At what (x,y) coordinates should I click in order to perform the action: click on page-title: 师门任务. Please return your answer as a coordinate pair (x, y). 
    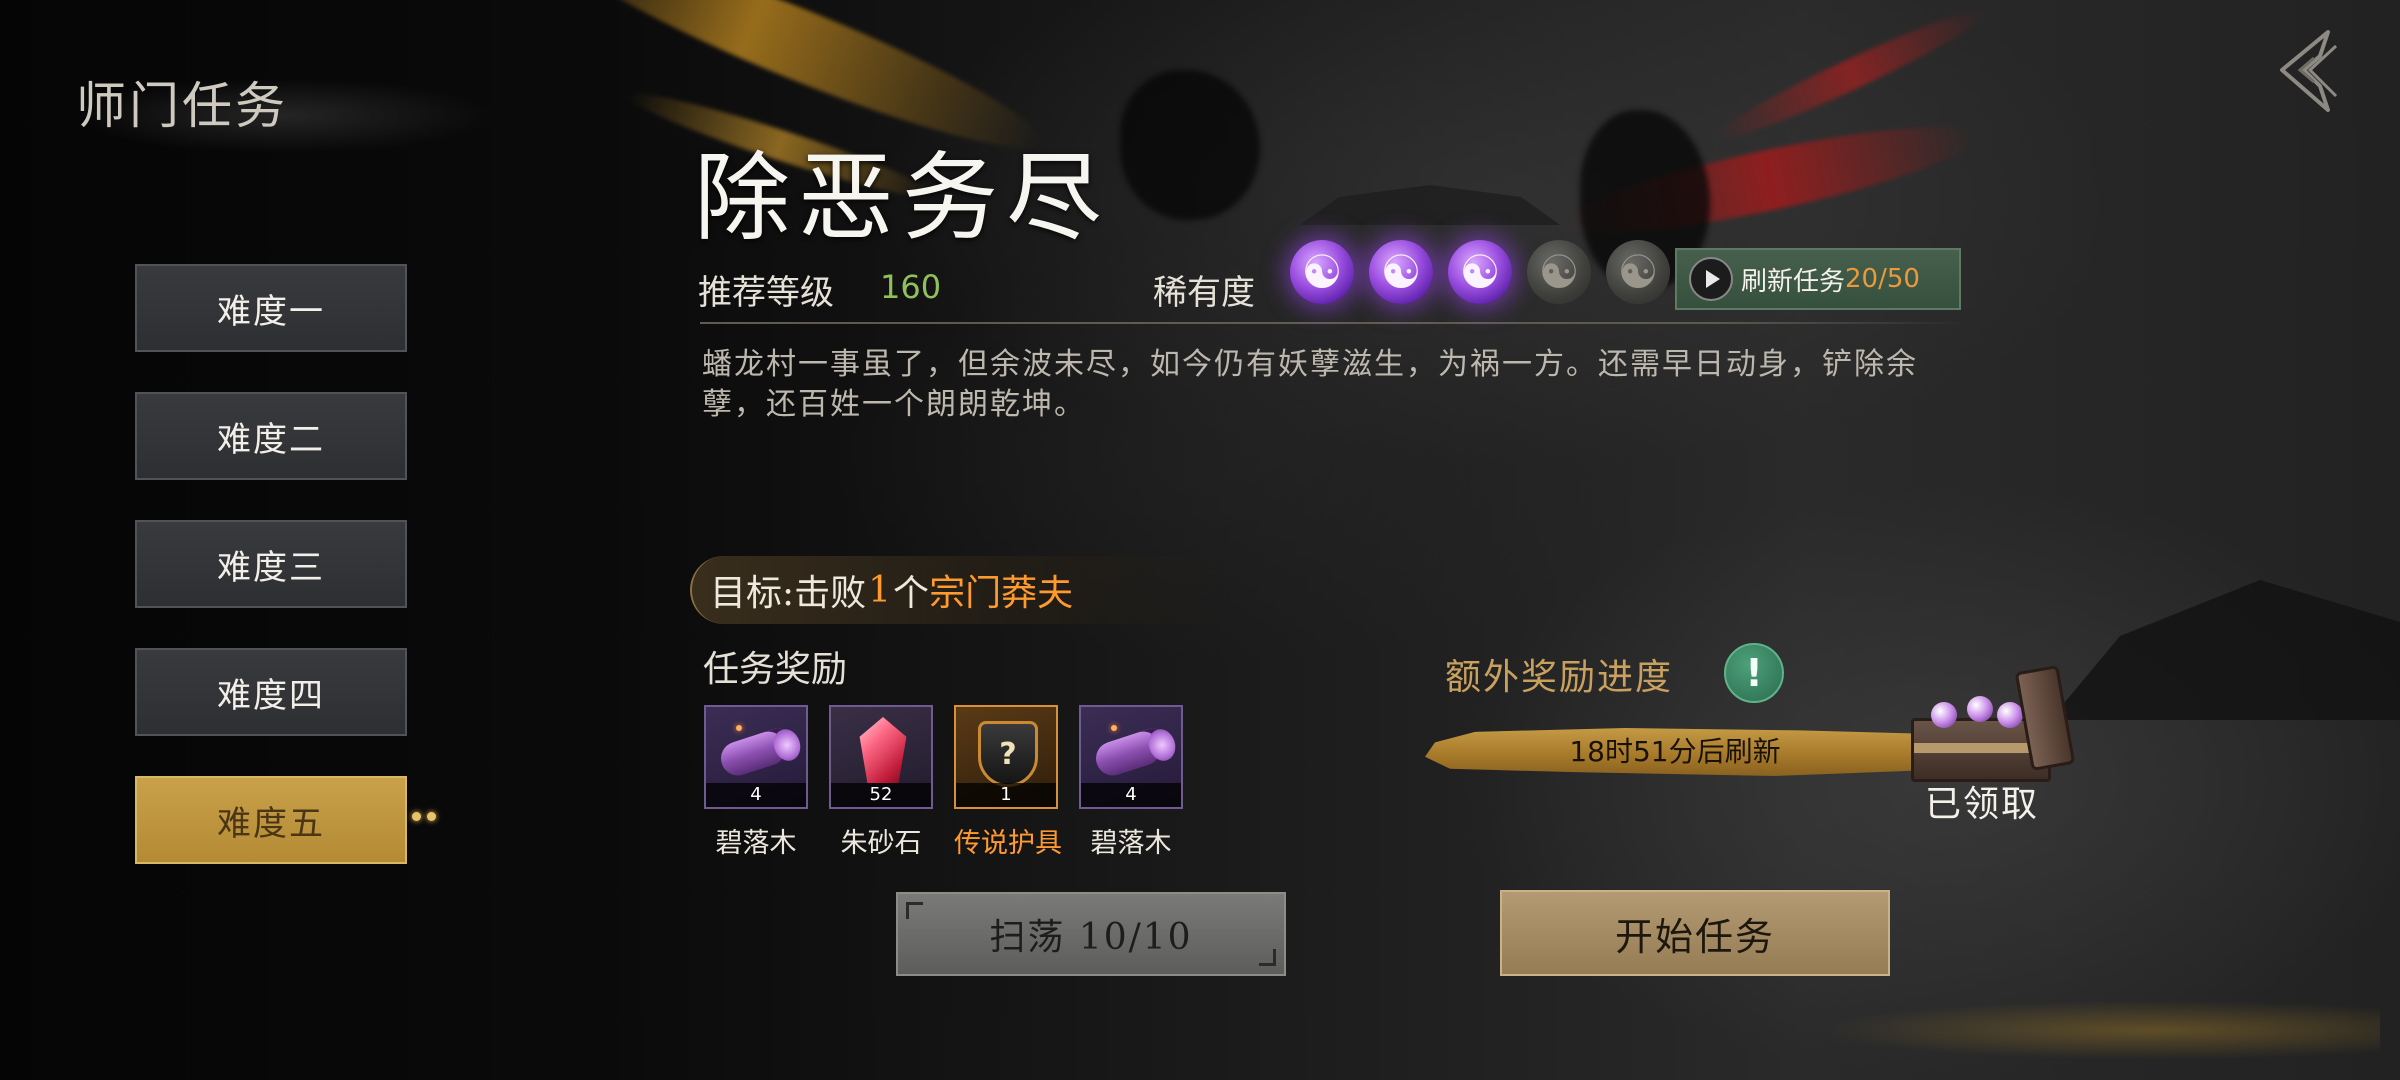
    Looking at the image, I should click on (182, 106).